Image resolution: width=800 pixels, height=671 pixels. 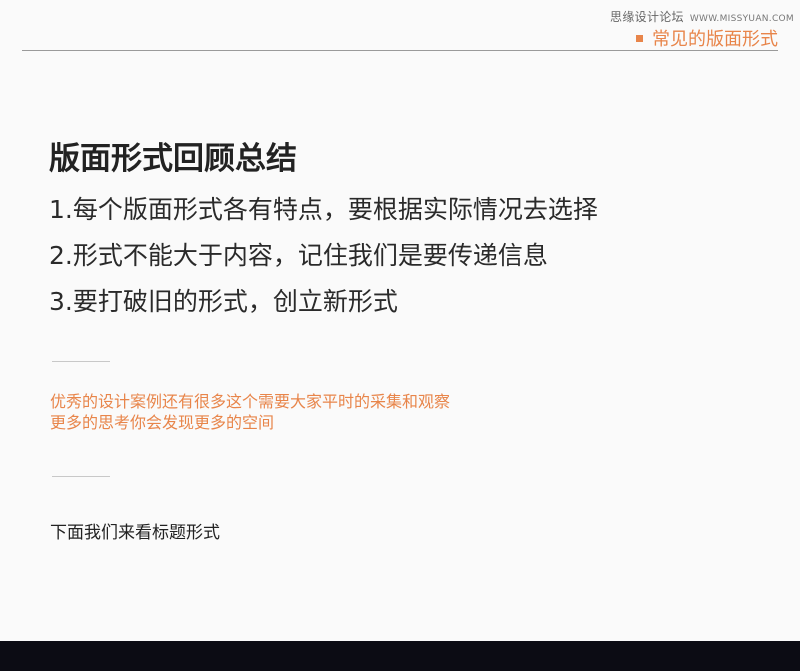 What do you see at coordinates (173, 159) in the screenshot?
I see `page-title: 版面形式回顾总结` at bounding box center [173, 159].